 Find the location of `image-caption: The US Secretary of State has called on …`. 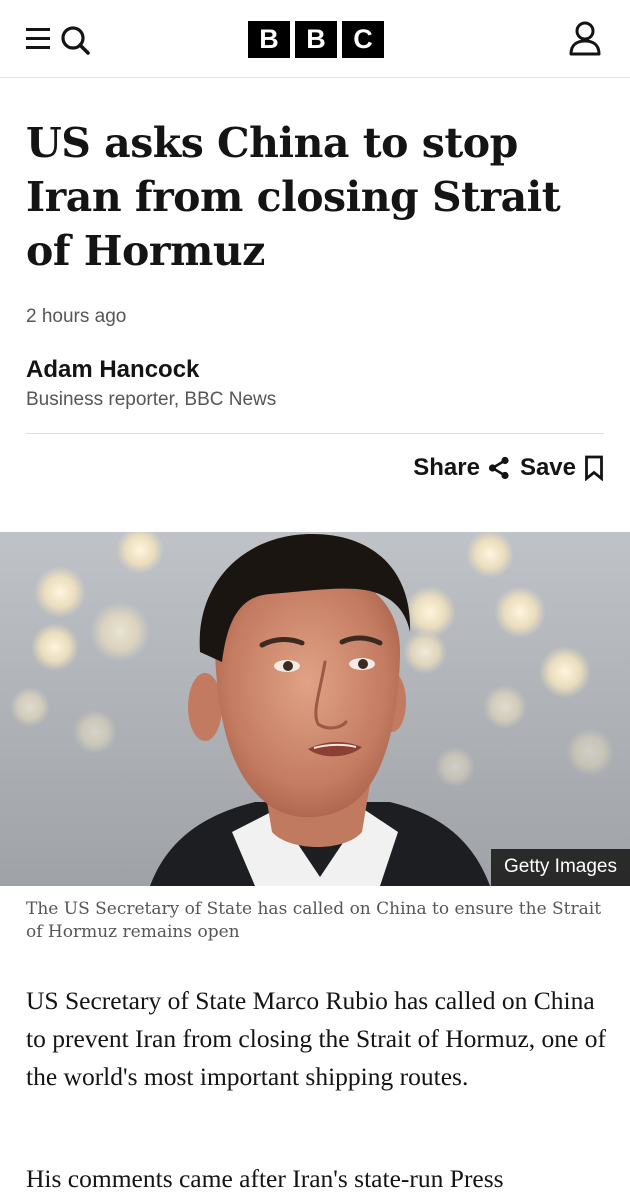

image-caption: The US Secretary of State has called on … is located at coordinates (314, 920).